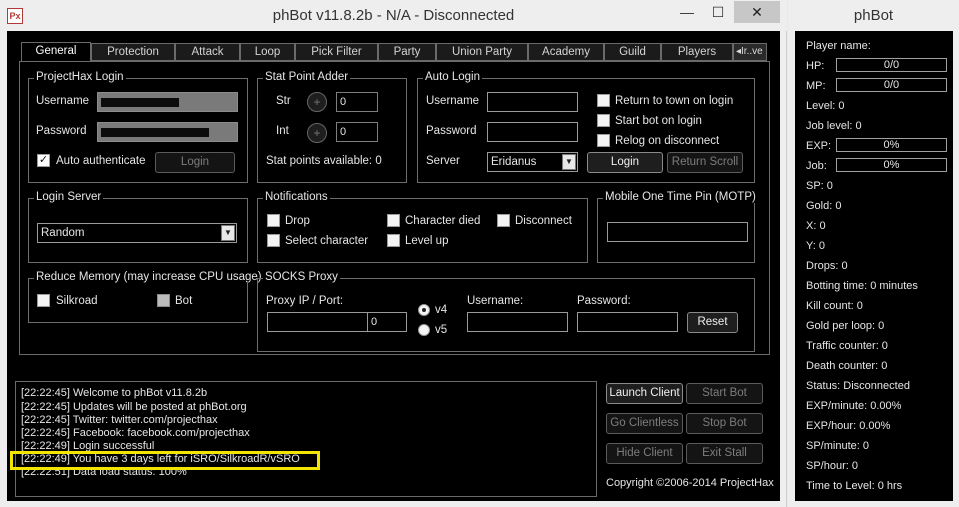 This screenshot has width=959, height=507. I want to click on sp-stat: SP: 0, so click(819, 186).